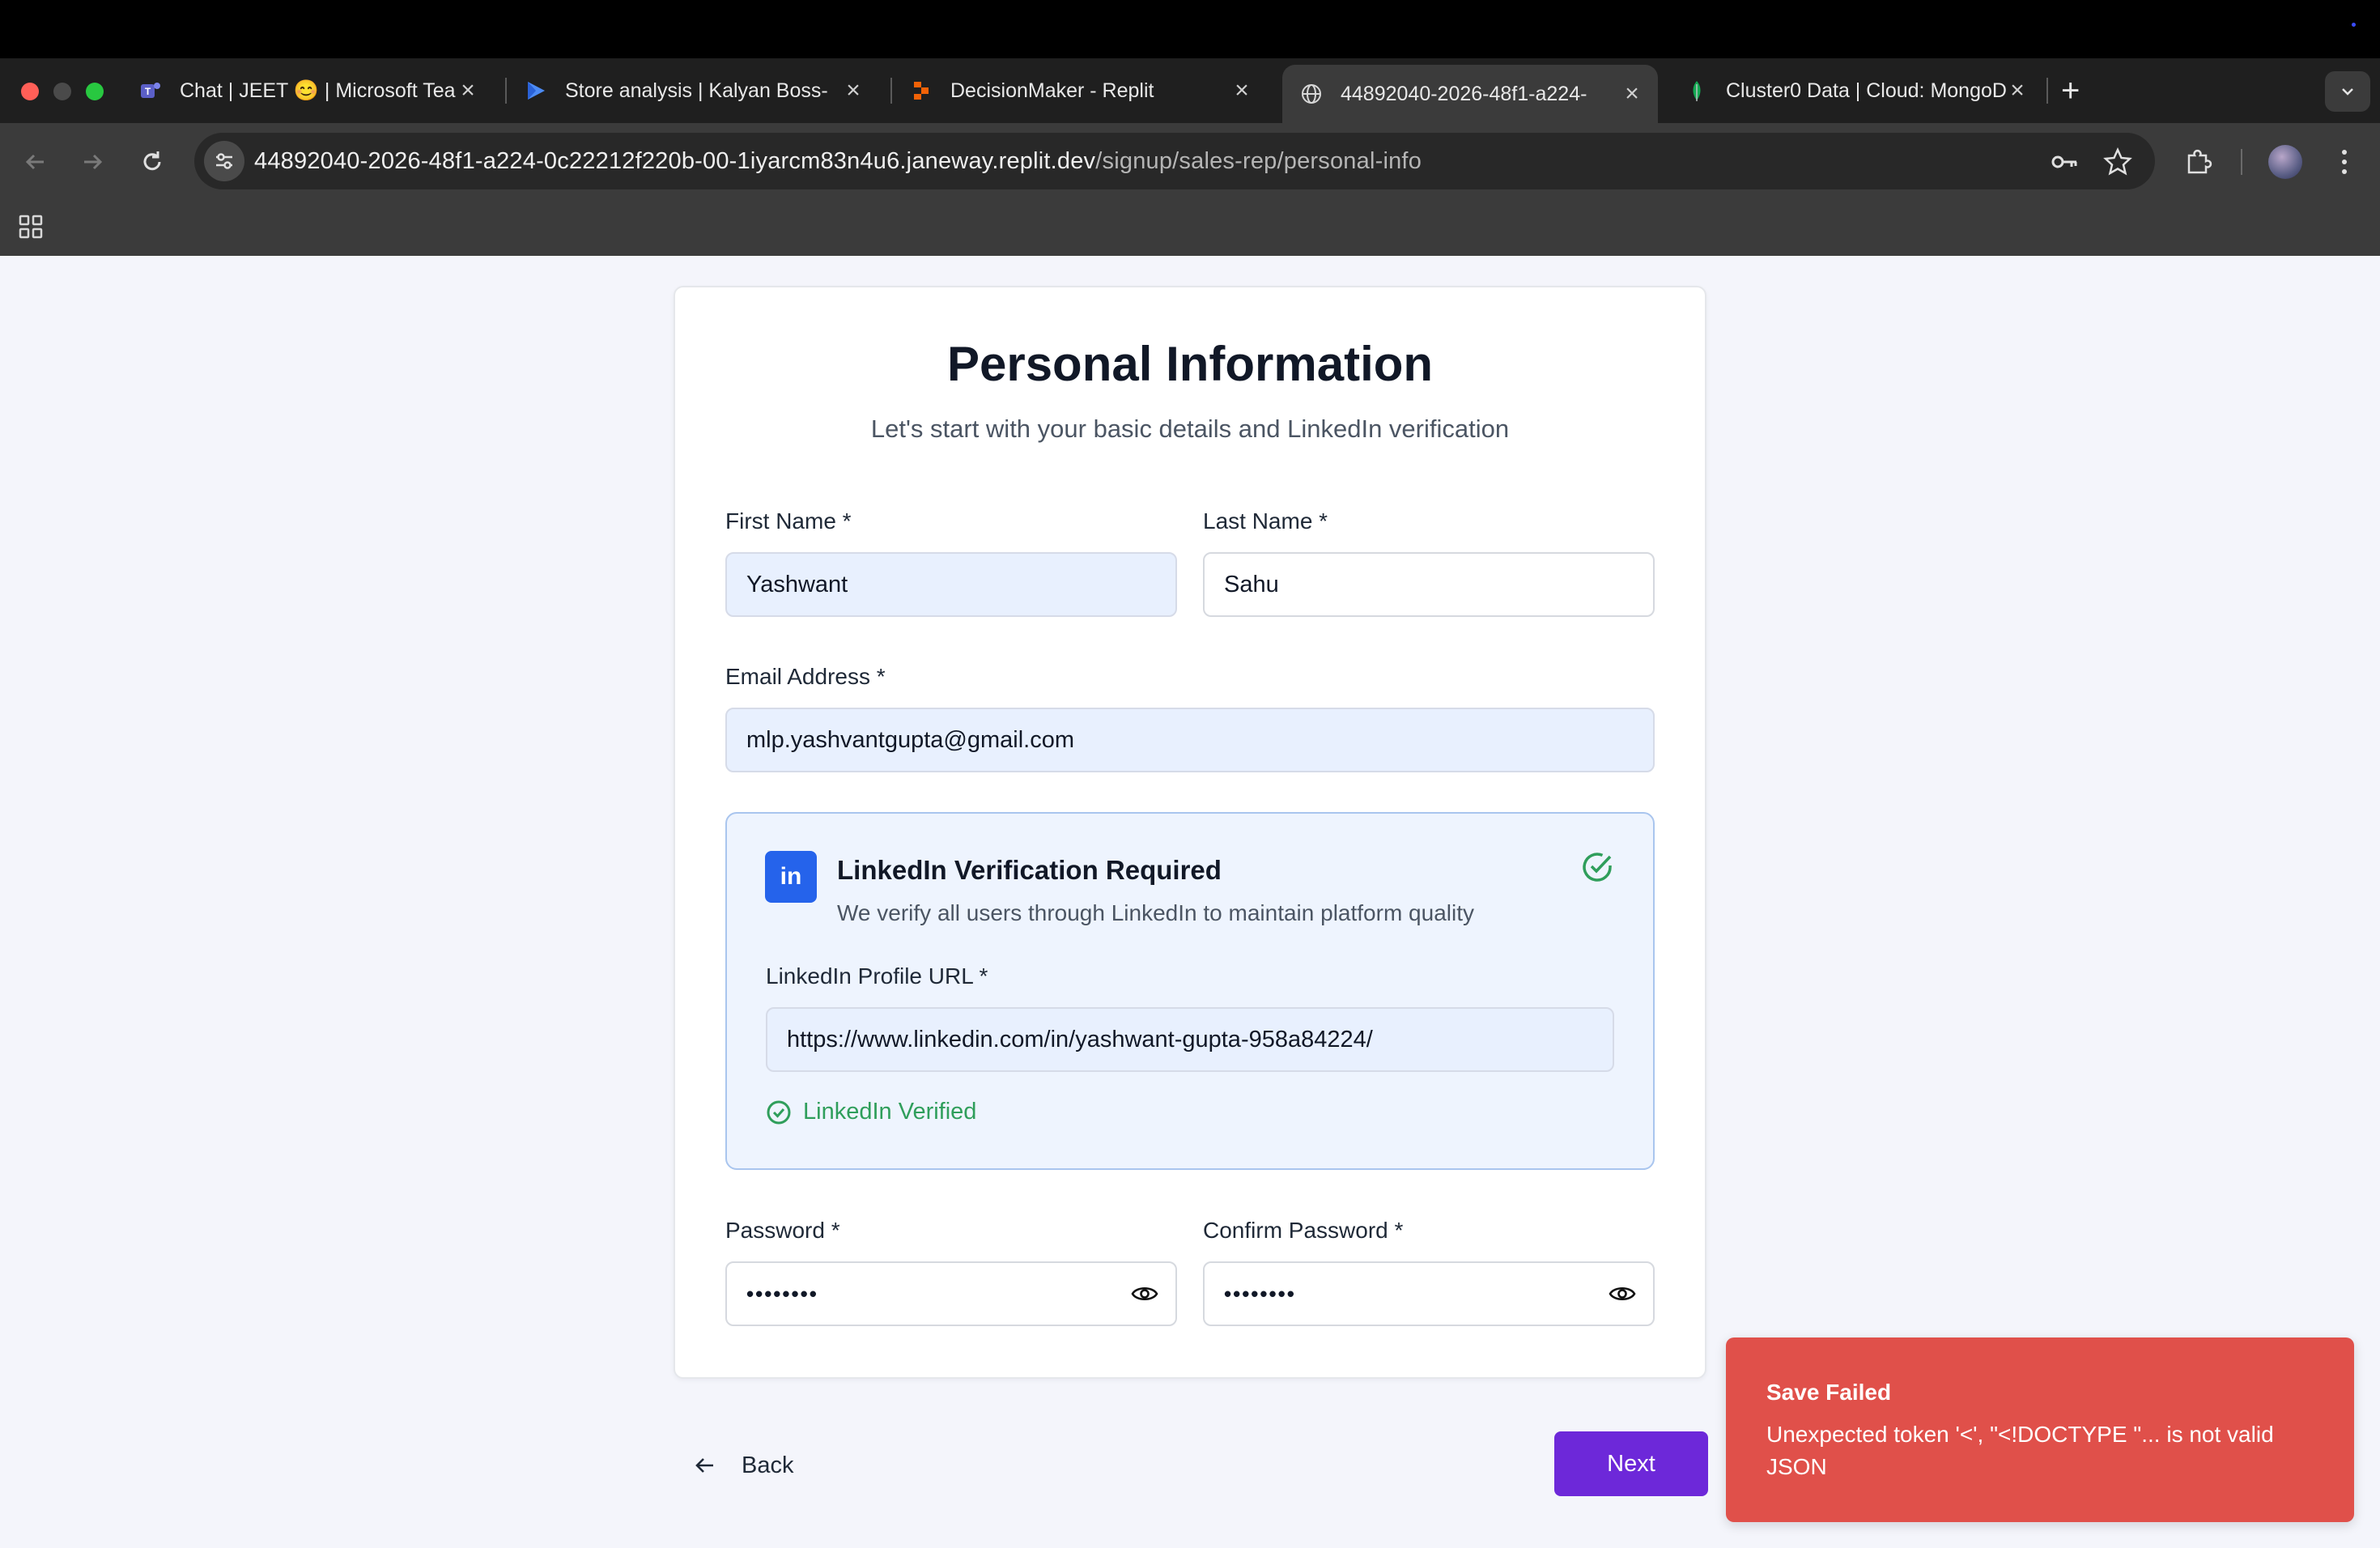  What do you see at coordinates (806, 676) in the screenshot?
I see `email-label: Email Address *` at bounding box center [806, 676].